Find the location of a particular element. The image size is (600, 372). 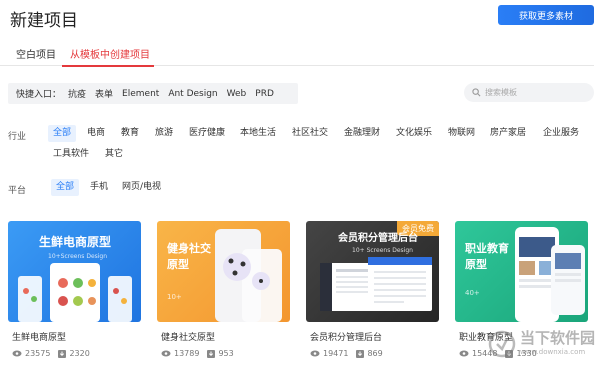

industry-chip-all: 全部 is located at coordinates (62, 133).